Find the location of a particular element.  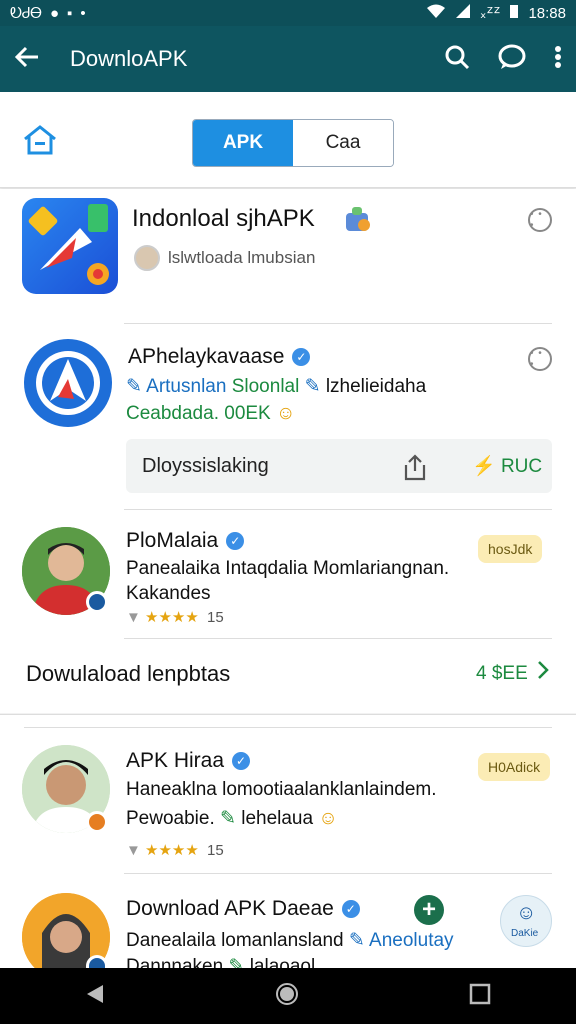

home-icon is located at coordinates (40, 140).